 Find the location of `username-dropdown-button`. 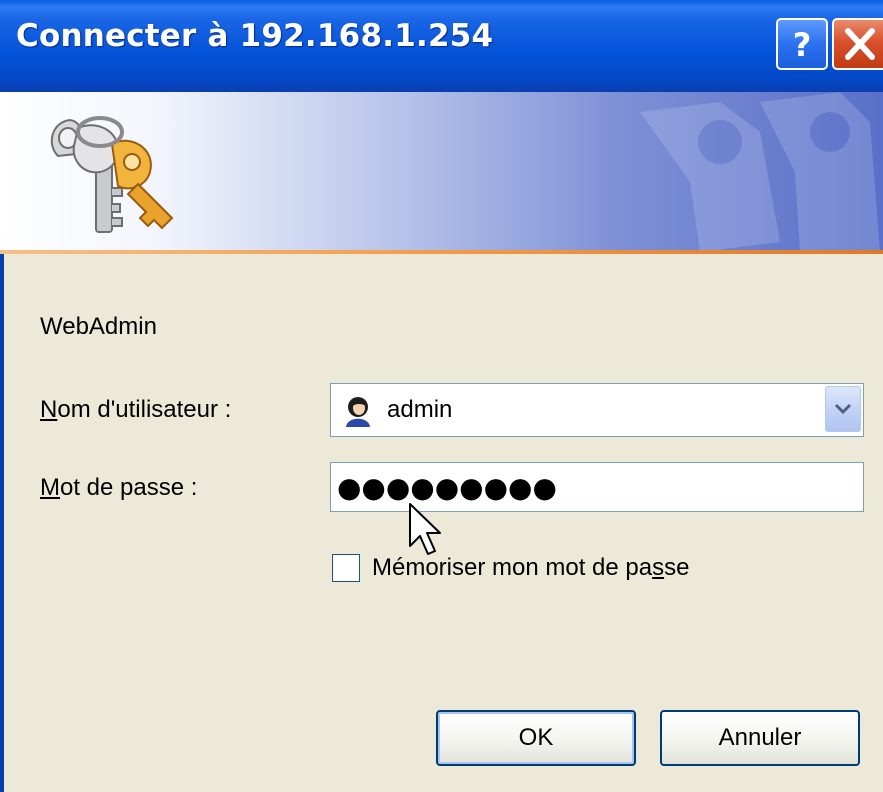

username-dropdown-button is located at coordinates (843, 409).